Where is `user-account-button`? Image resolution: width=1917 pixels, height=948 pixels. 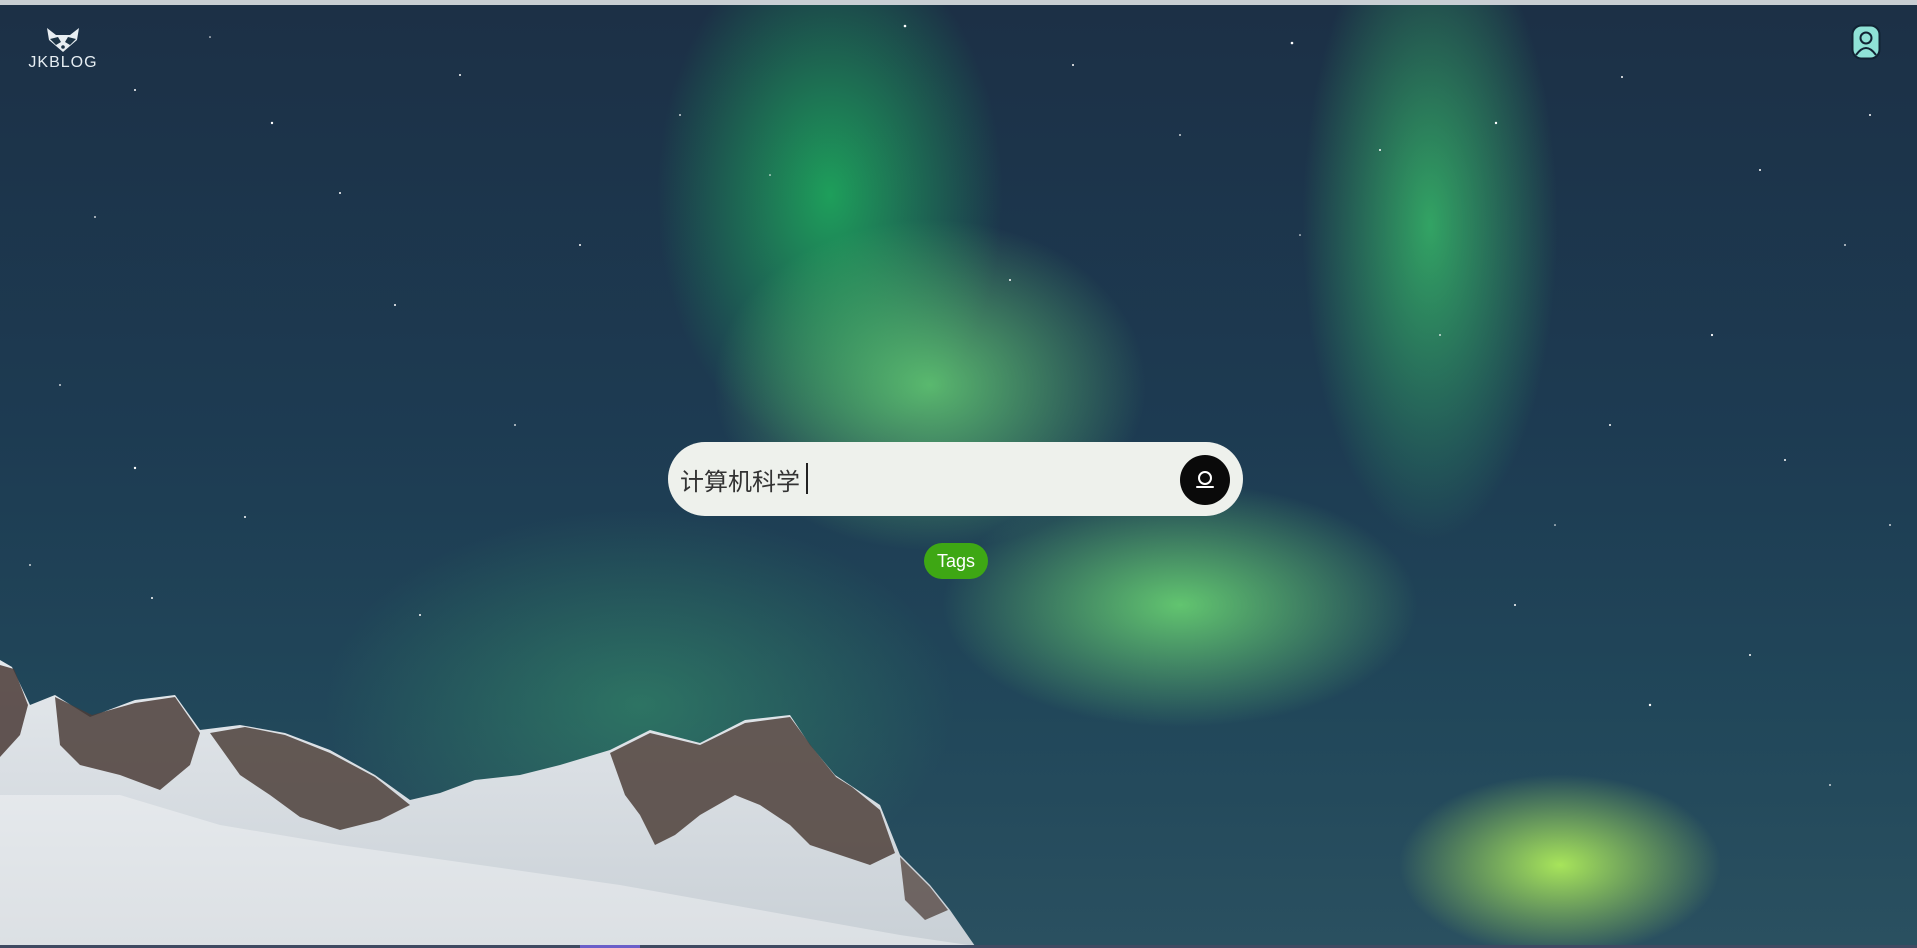 user-account-button is located at coordinates (1866, 42).